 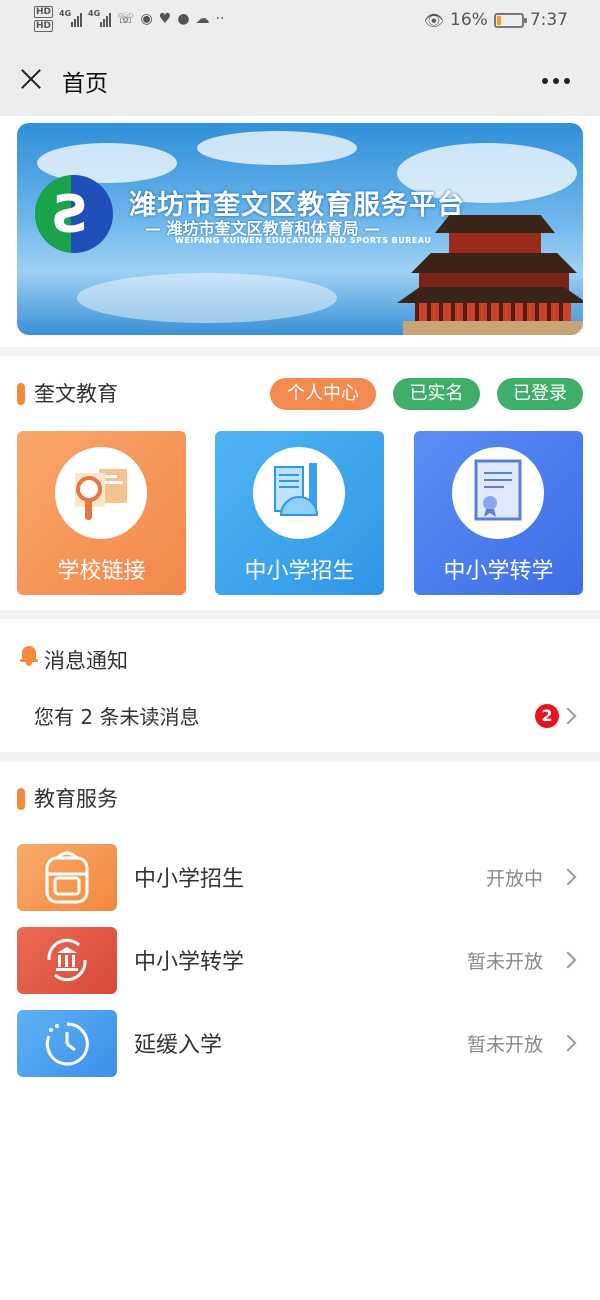 What do you see at coordinates (116, 715) in the screenshot?
I see `notice-message: 您有 2 条未读消息` at bounding box center [116, 715].